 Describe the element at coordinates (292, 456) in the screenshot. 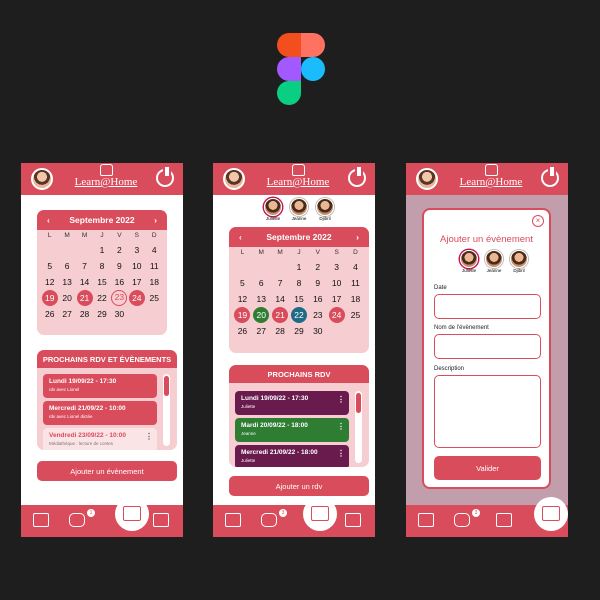

I see `rdv-card: Mercredi 21/09/22 - 18:00 Juliette ⋮` at that location.